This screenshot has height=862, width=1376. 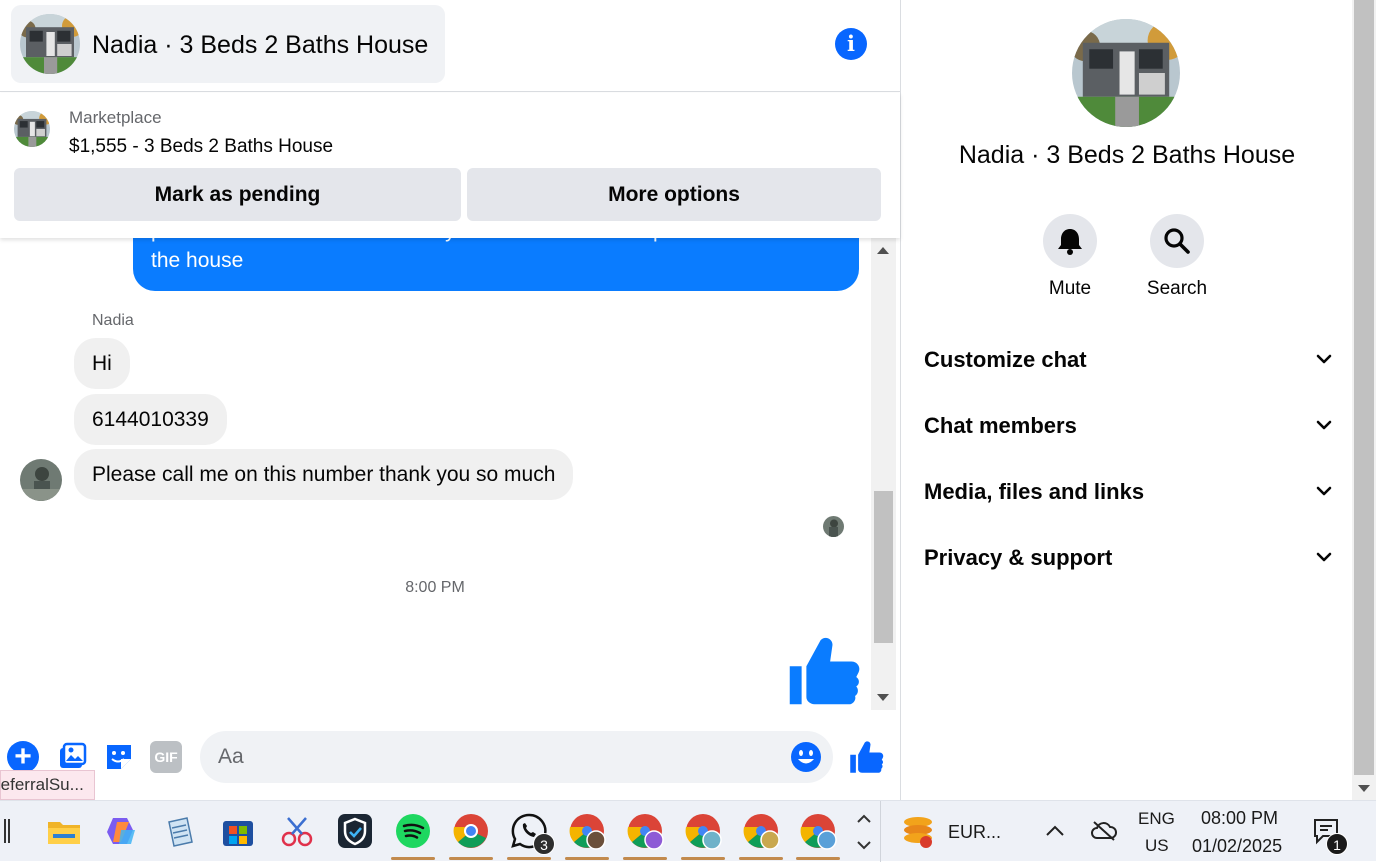 I want to click on clock-date: 01/02/2025, so click(x=1237, y=846).